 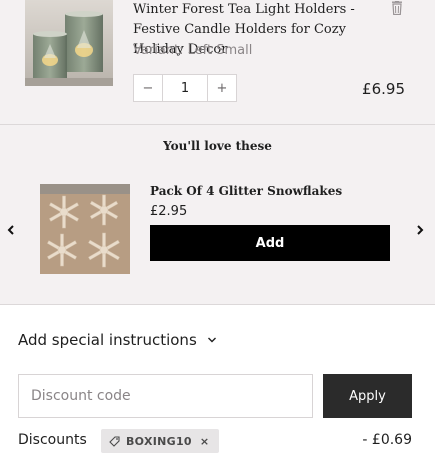 What do you see at coordinates (217, 304) in the screenshot?
I see `divider` at bounding box center [217, 304].